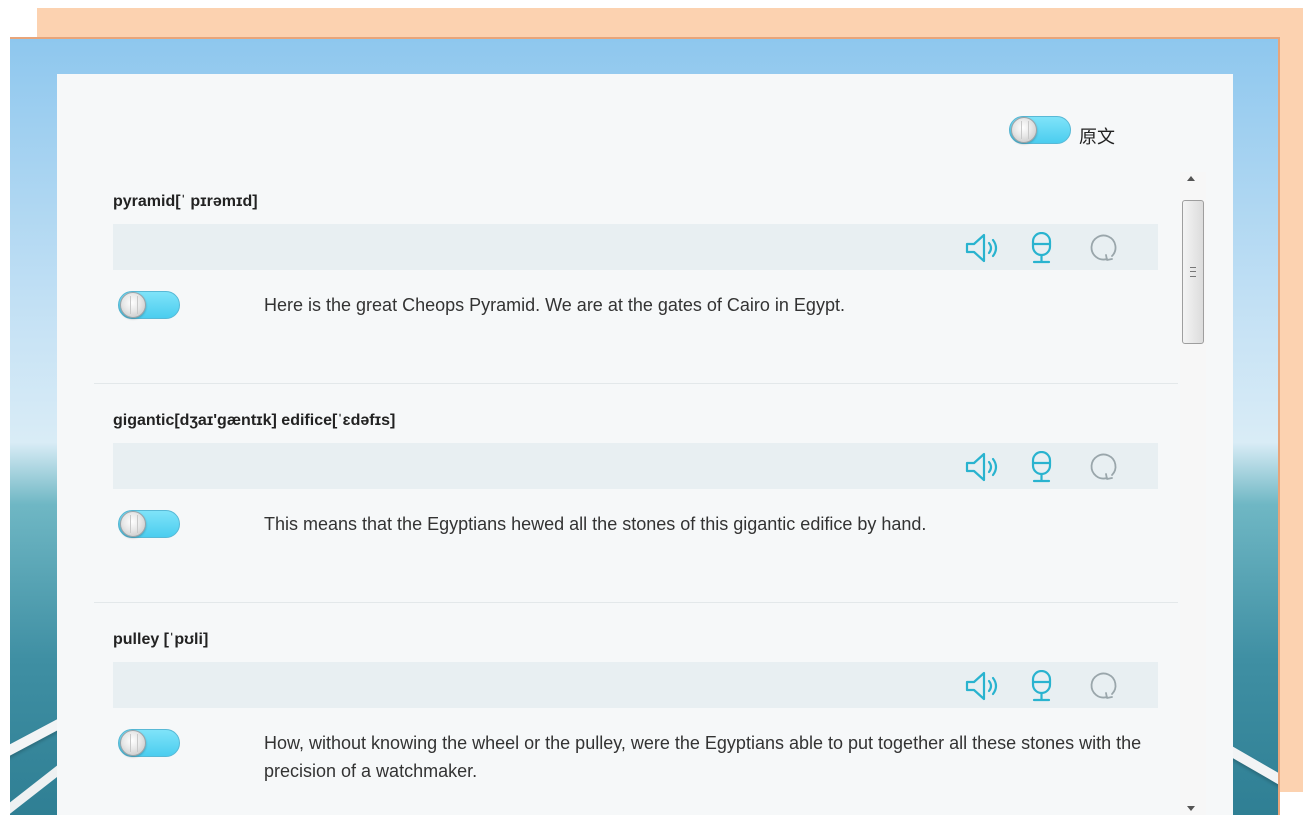 The image size is (1303, 815). Describe the element at coordinates (1193, 493) in the screenshot. I see `vertical-scrollbar` at that location.